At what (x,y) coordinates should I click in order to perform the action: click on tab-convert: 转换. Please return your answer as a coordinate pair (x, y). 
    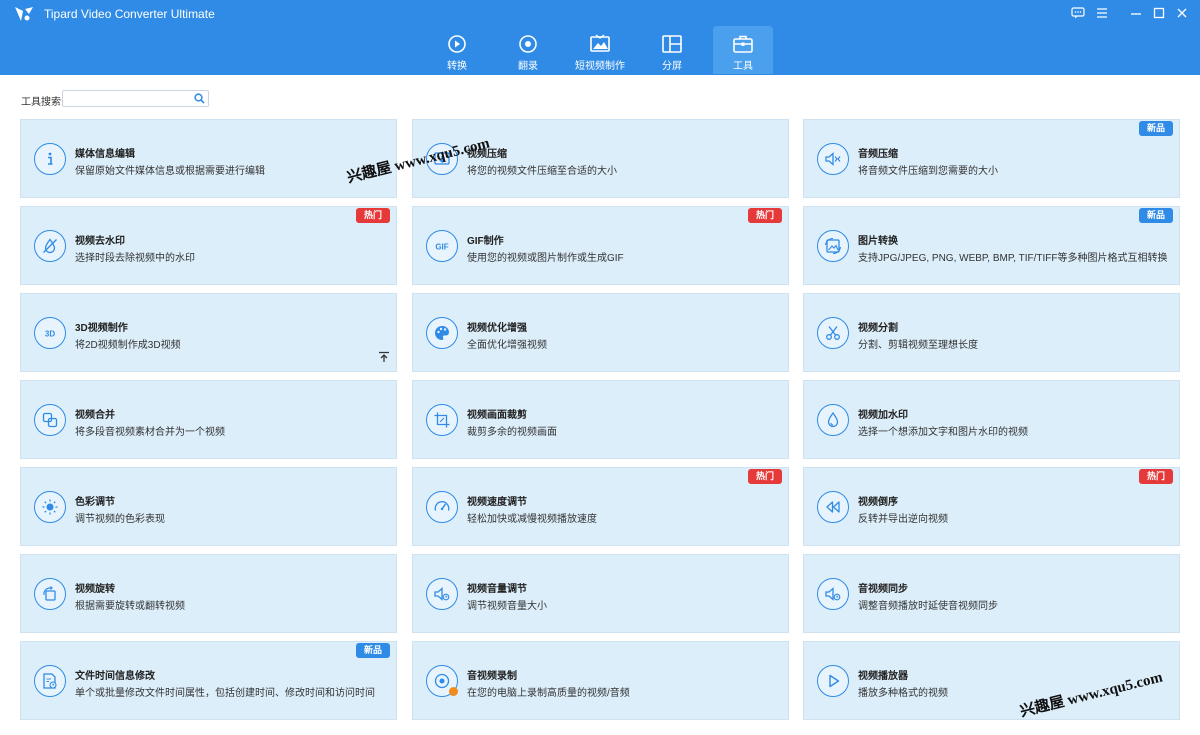
    Looking at the image, I should click on (457, 50).